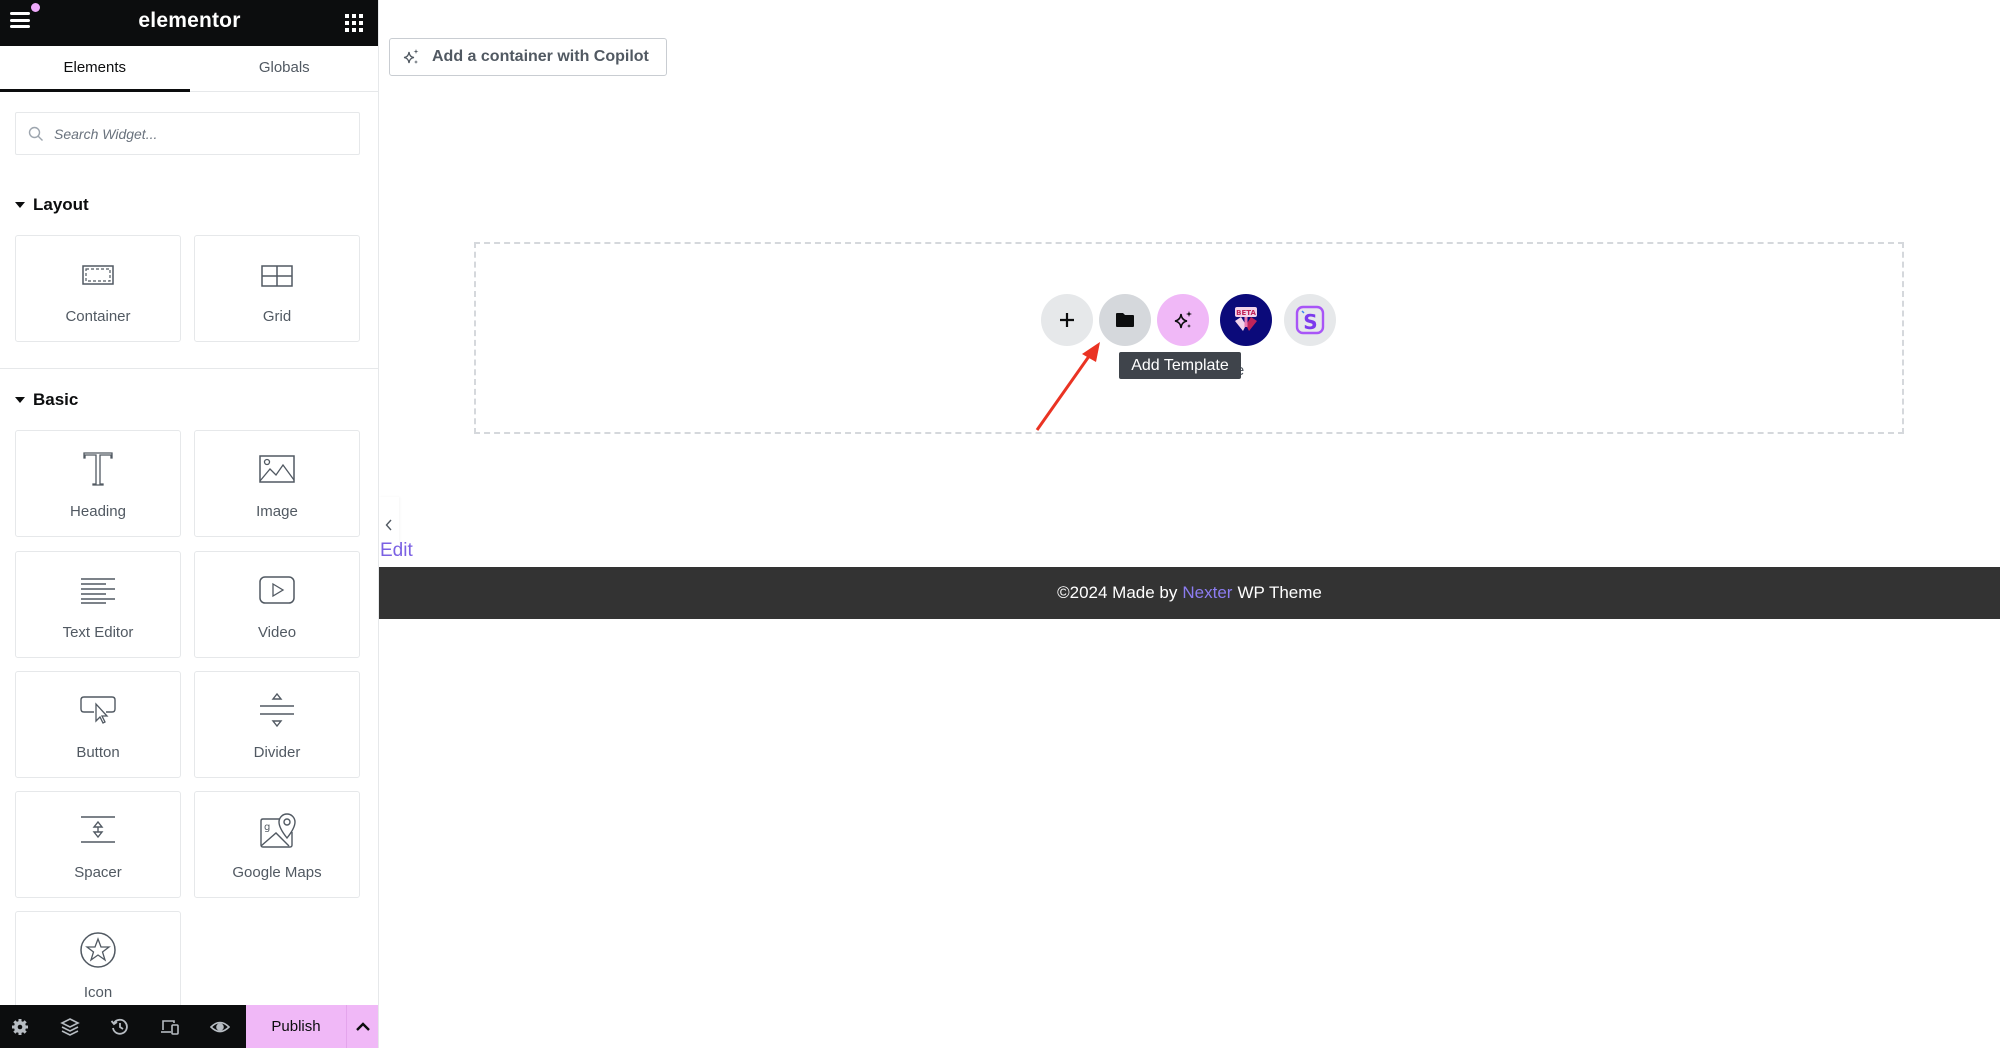 This screenshot has width=2000, height=1048. What do you see at coordinates (98, 316) in the screenshot?
I see `widget-label: Container` at bounding box center [98, 316].